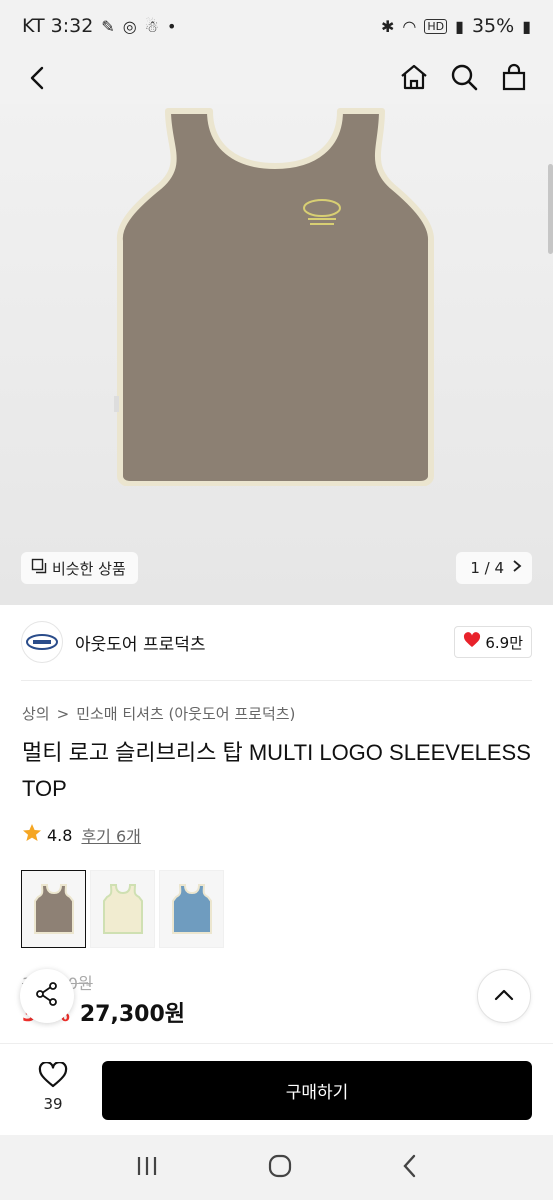  Describe the element at coordinates (487, 568) in the screenshot. I see `page-indicator-text: 1 / 4` at that location.